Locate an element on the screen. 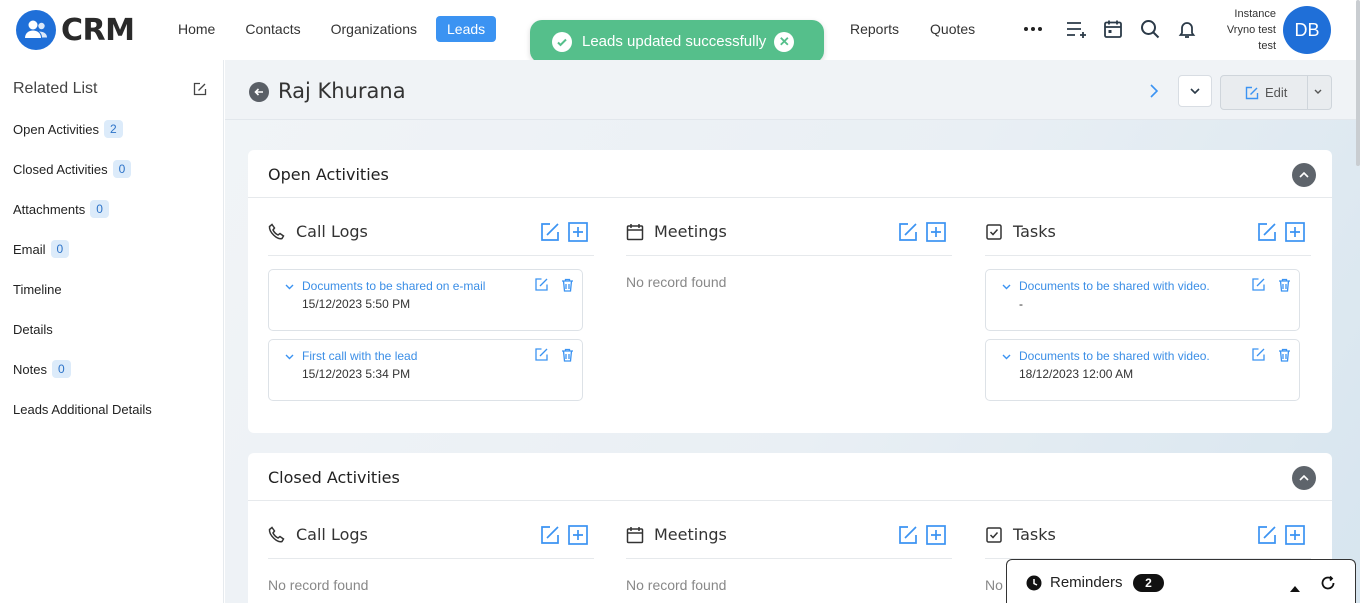 The image size is (1360, 603). nav-reports: Reports is located at coordinates (874, 29).